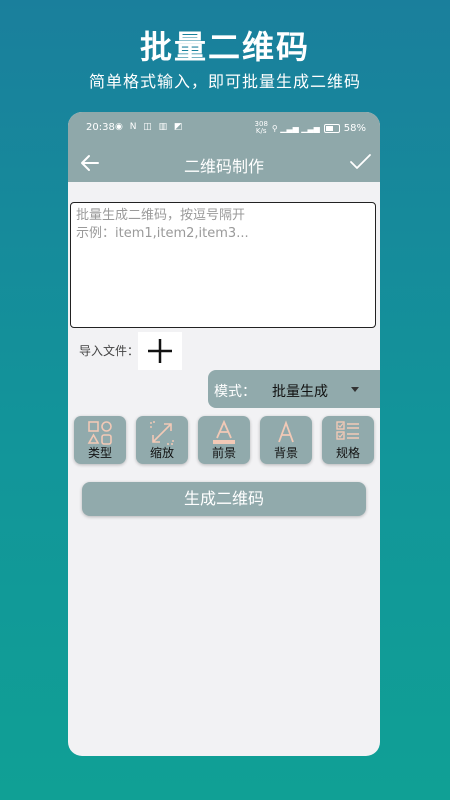 Image resolution: width=450 pixels, height=800 pixels. I want to click on mode-selected-value: 批量生成, so click(300, 392).